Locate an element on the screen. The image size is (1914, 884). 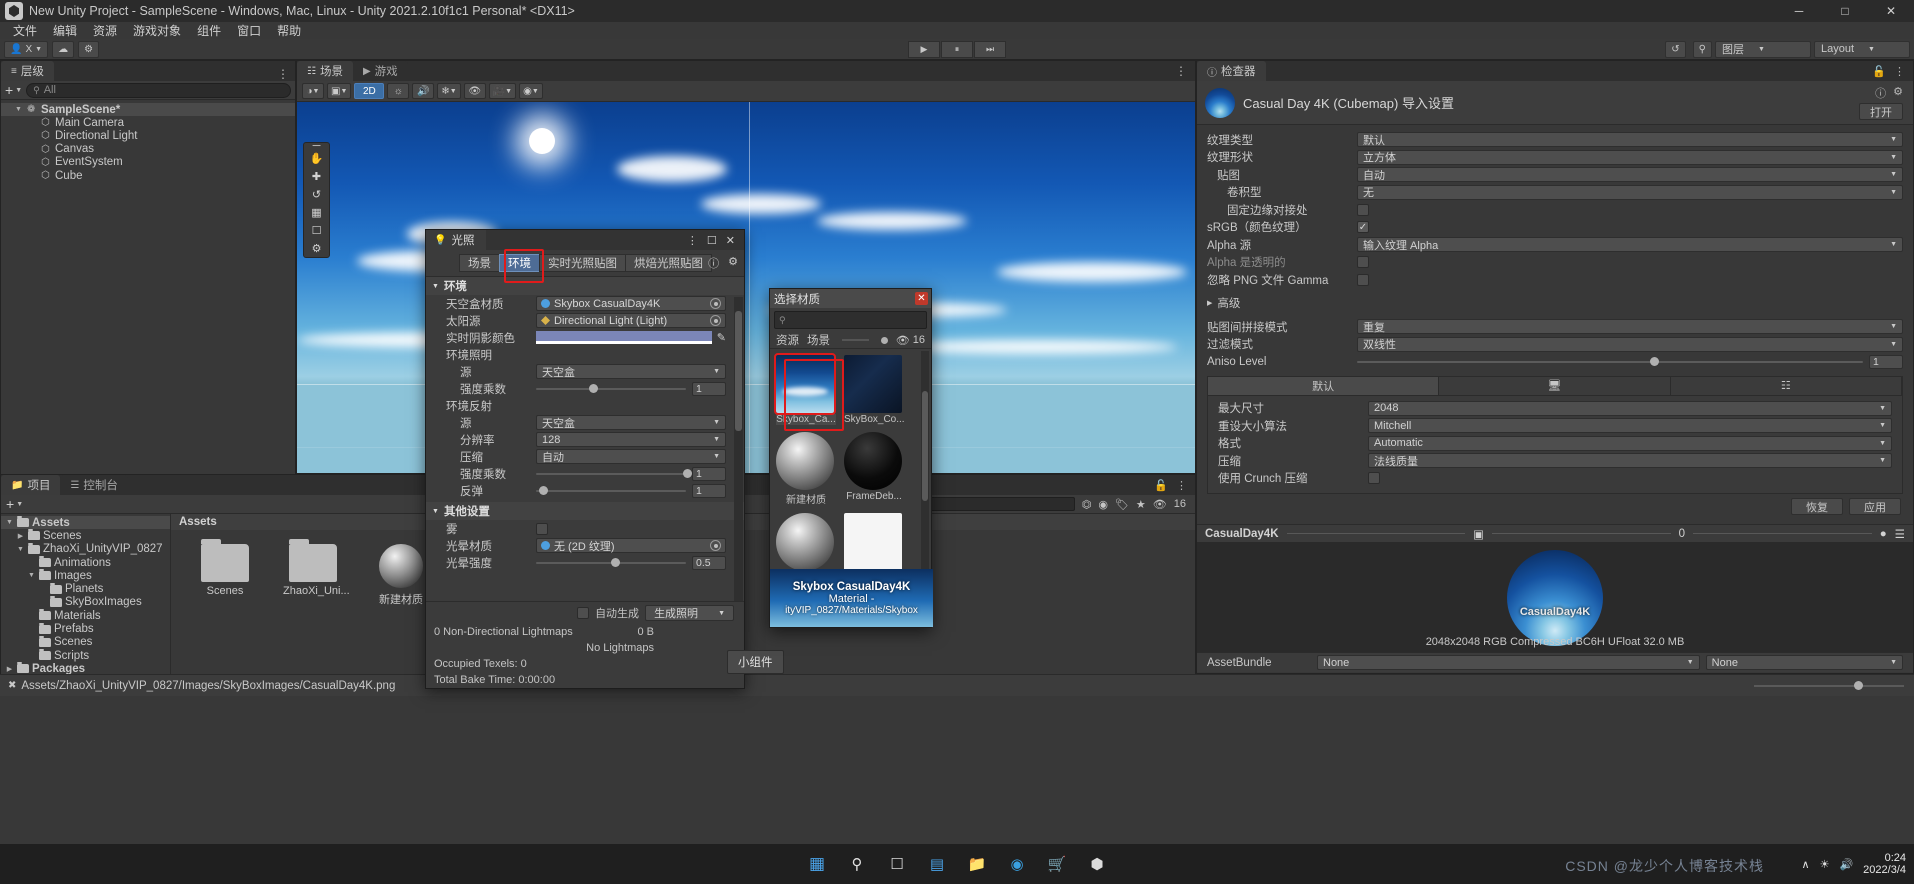
preview-channel-icon: ▣ is located at coordinates (1478, 534).